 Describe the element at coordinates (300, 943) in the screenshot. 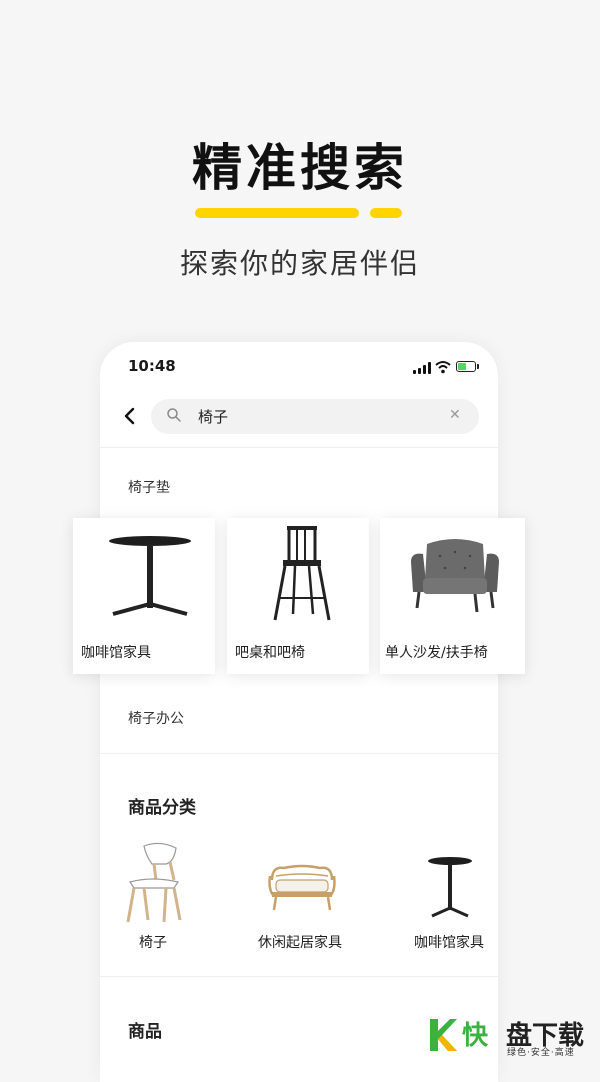

I see `category-label: 休闲起居家具` at that location.